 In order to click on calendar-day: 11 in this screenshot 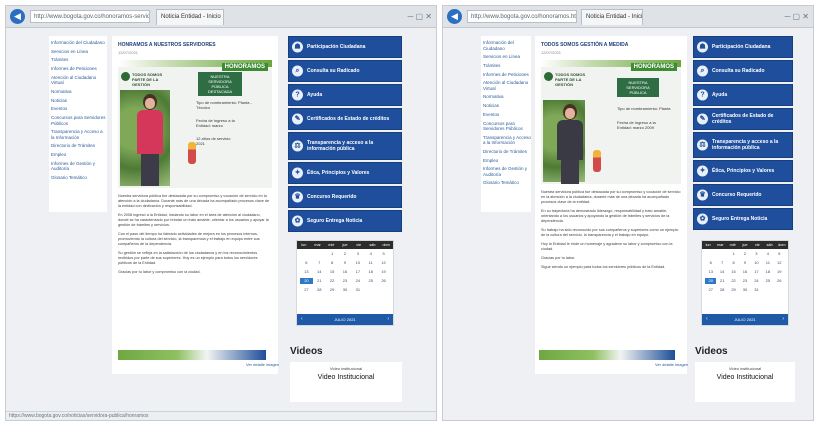, I will do `click(767, 263)`.